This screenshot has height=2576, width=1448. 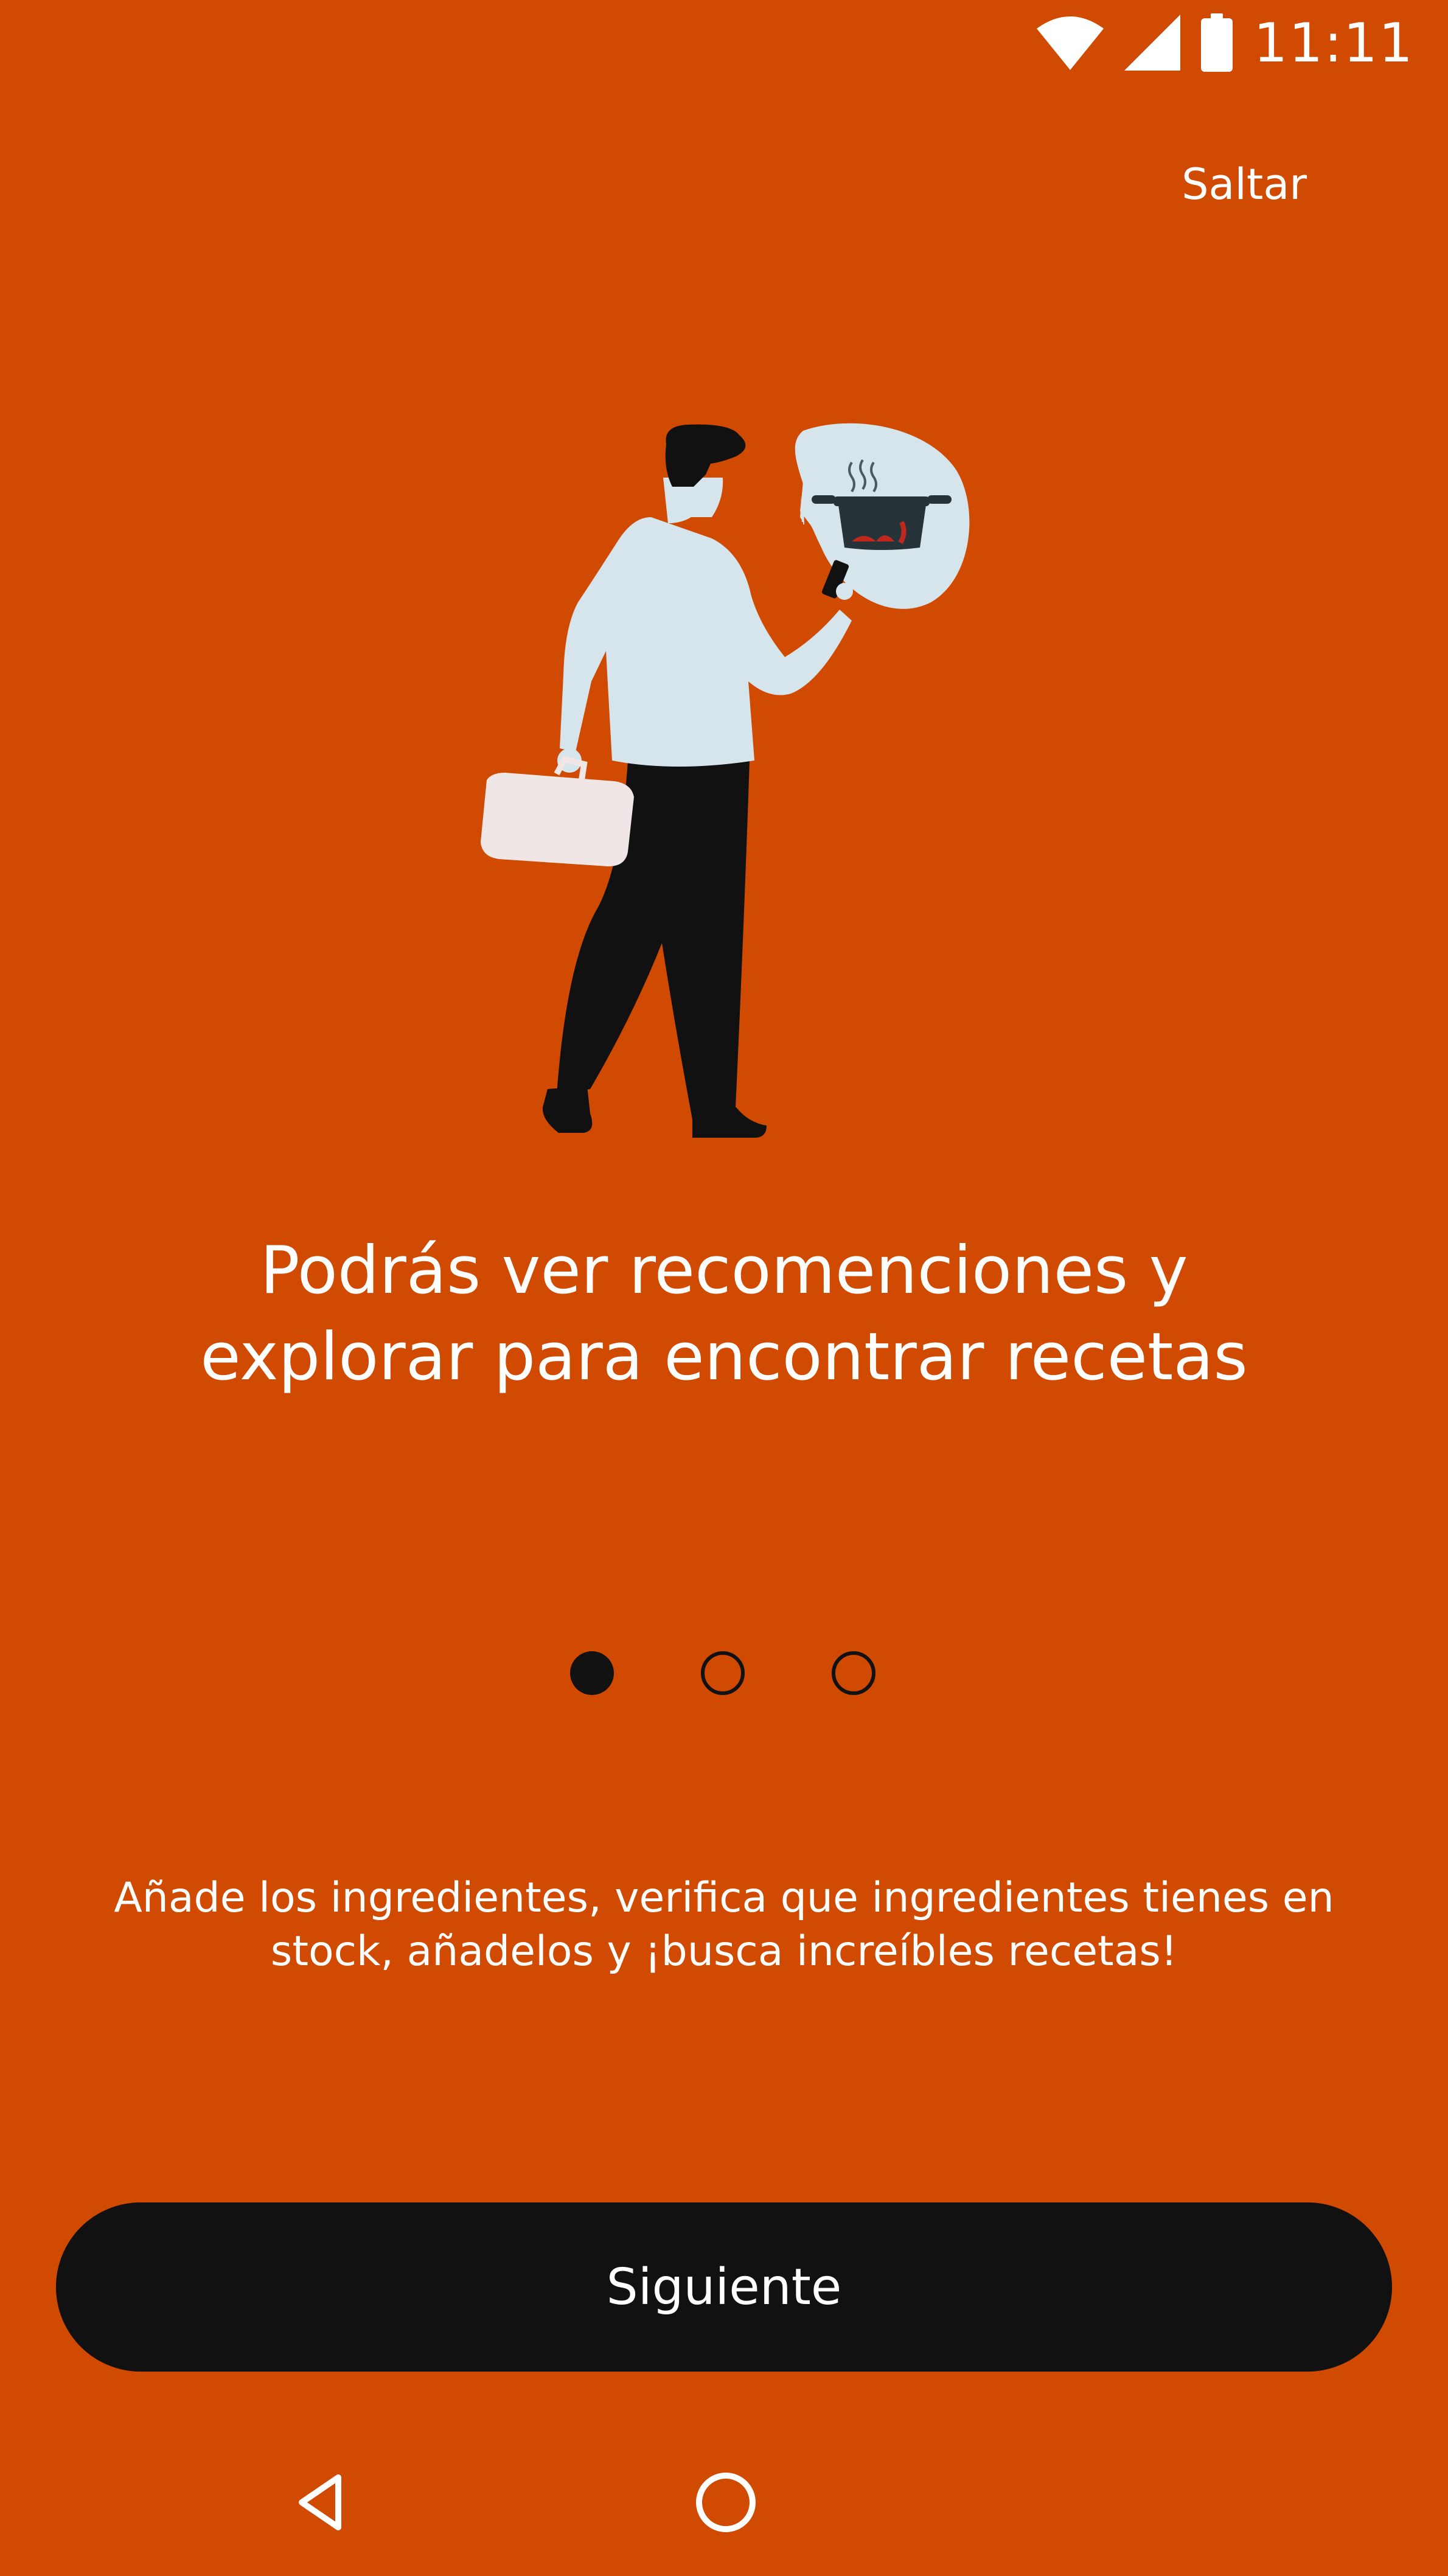 I want to click on page-indicator, so click(x=724, y=1675).